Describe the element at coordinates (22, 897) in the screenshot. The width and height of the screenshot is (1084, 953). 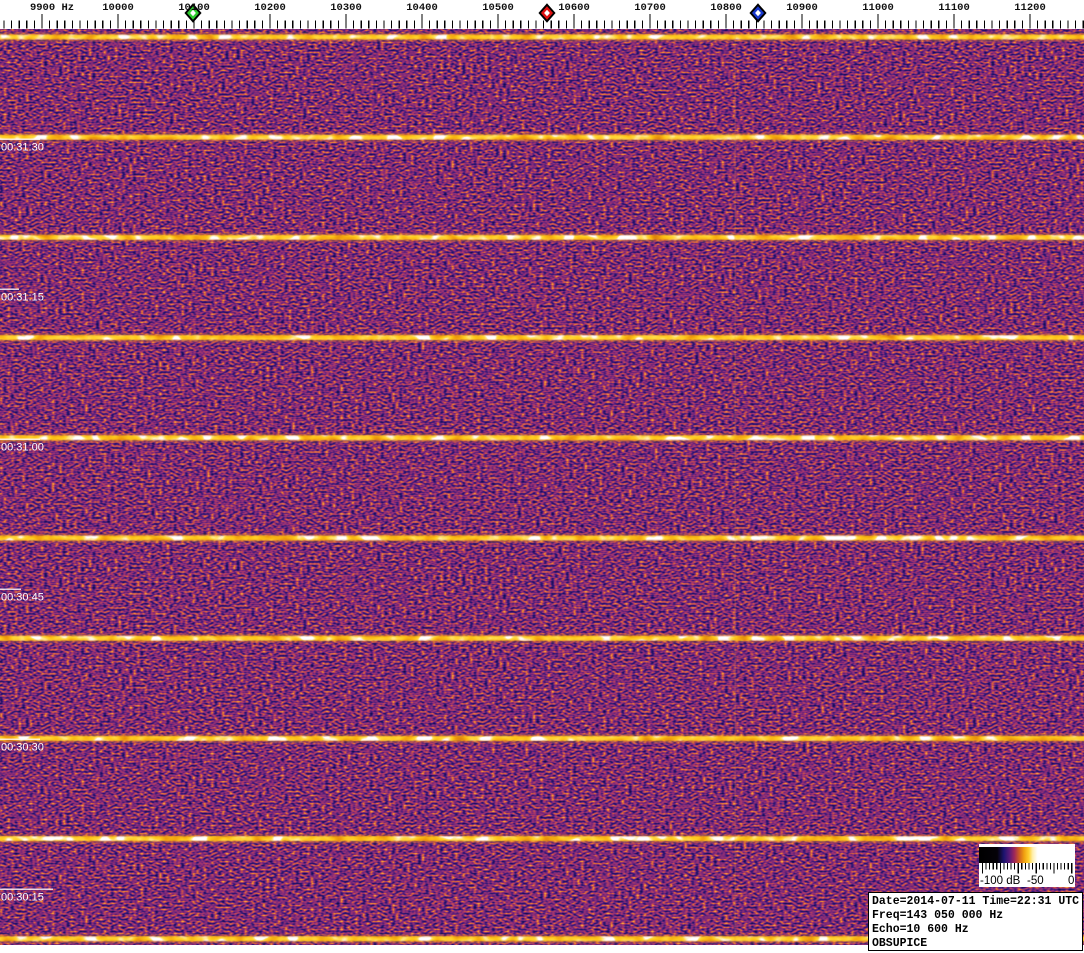
I see `svg-text: 00:30:15` at that location.